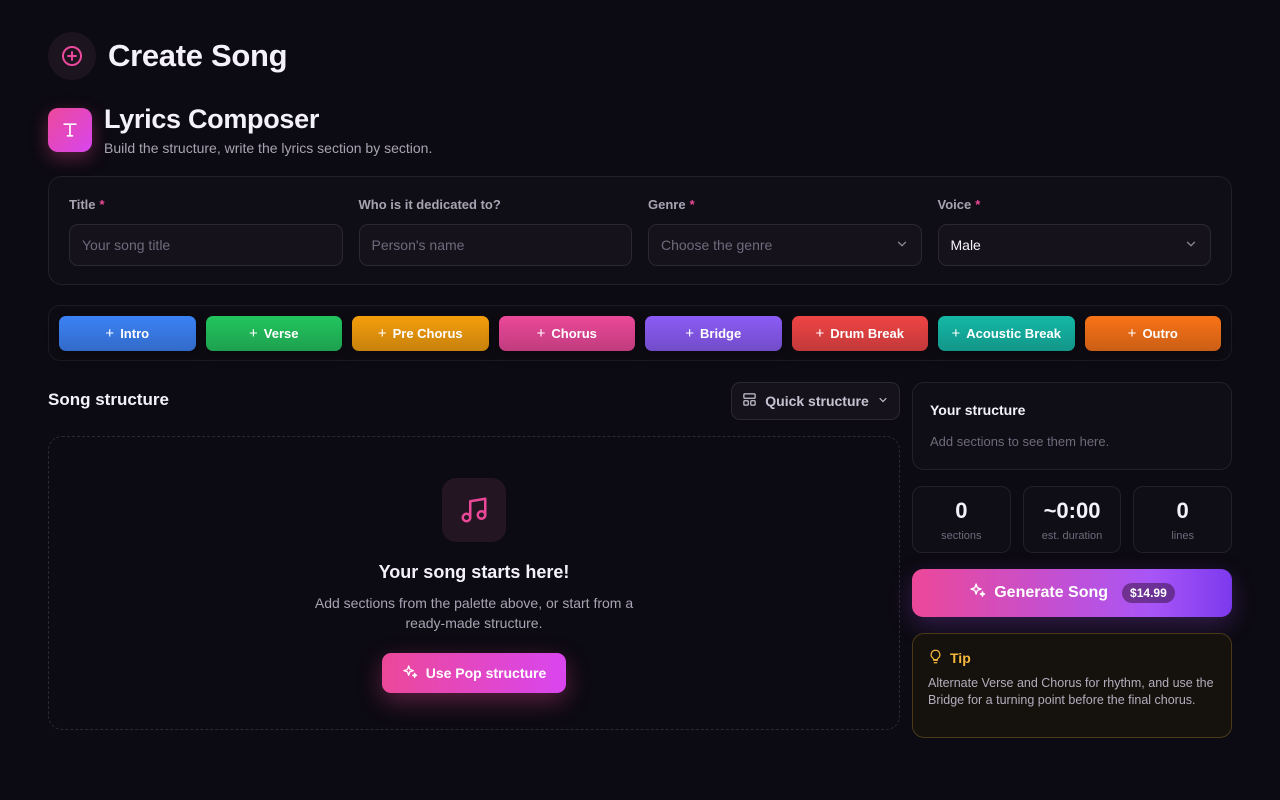 The height and width of the screenshot is (800, 1280). I want to click on stat-lines: 0 lines, so click(1183, 519).